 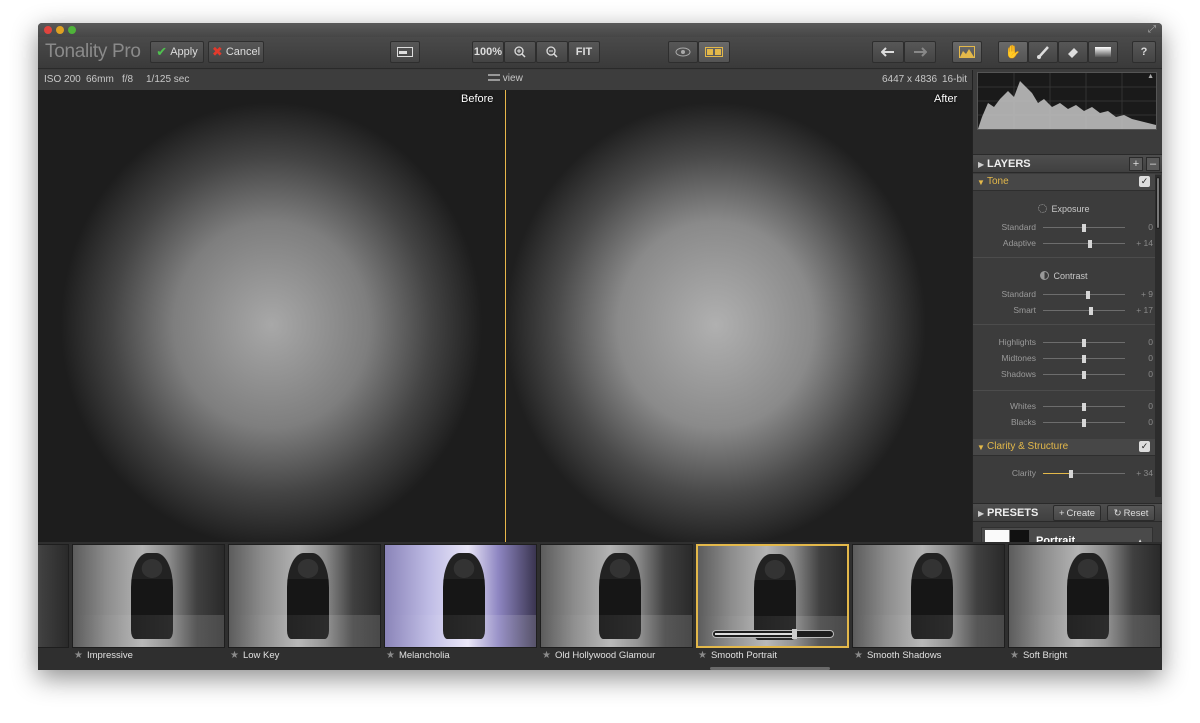 I want to click on preset-thumbnail-low-key, so click(x=304, y=596).